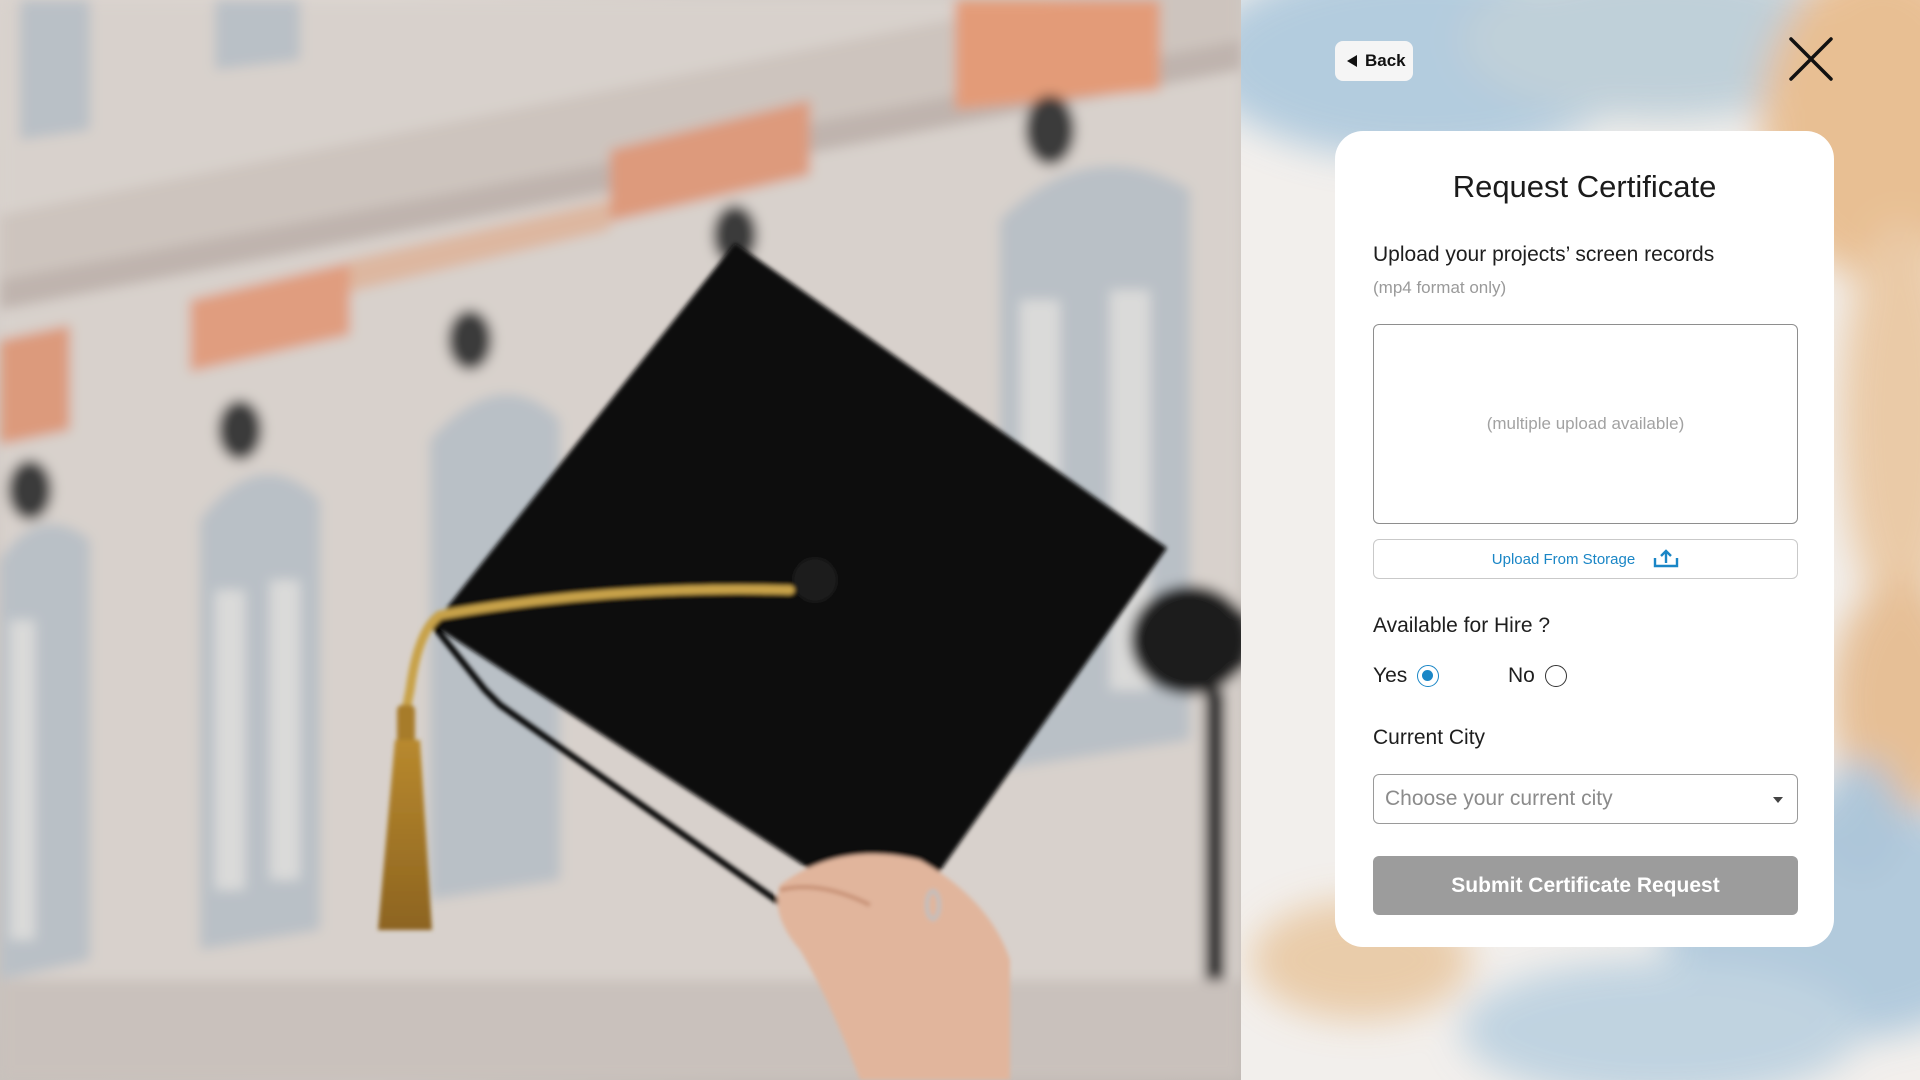  I want to click on submit-certificate-request-button: Submit Certificate Request, so click(1585, 885).